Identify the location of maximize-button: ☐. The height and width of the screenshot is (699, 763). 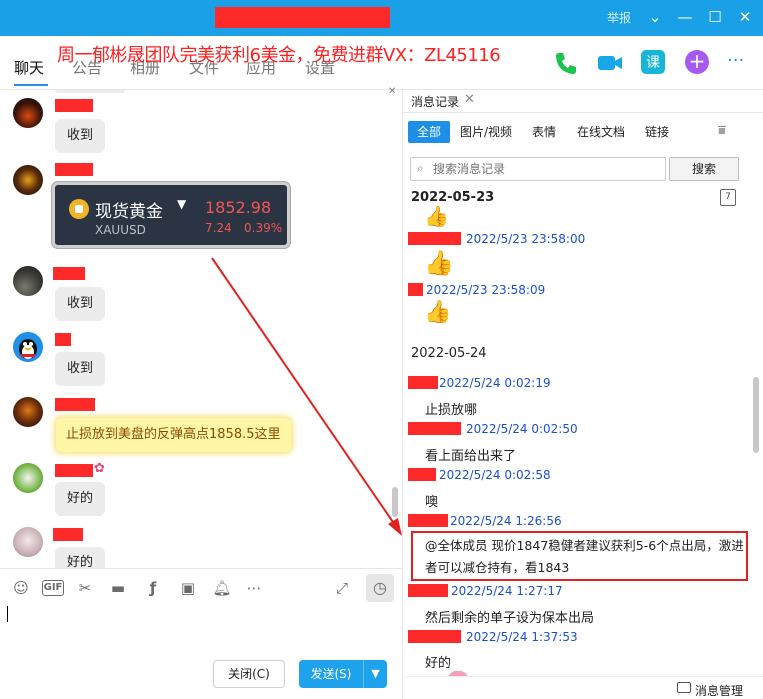
(715, 17).